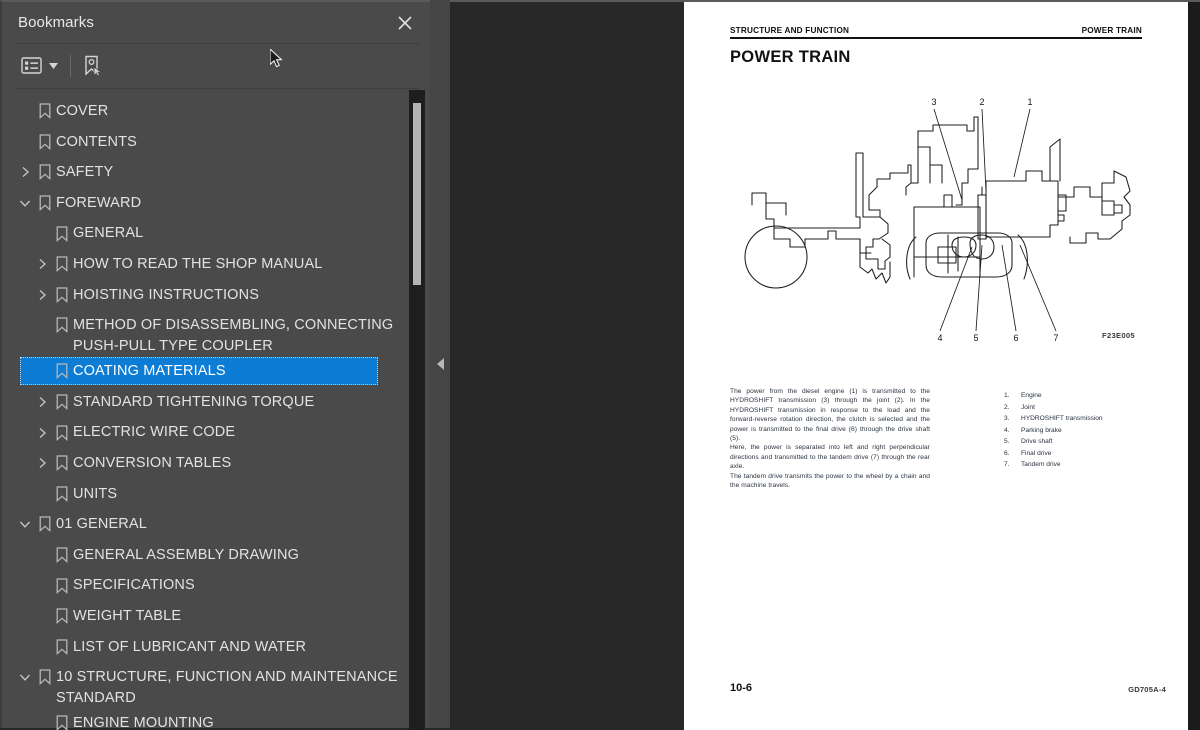 This screenshot has height=730, width=1200. What do you see at coordinates (206, 203) in the screenshot?
I see `bookmark-item: FOREWARD` at bounding box center [206, 203].